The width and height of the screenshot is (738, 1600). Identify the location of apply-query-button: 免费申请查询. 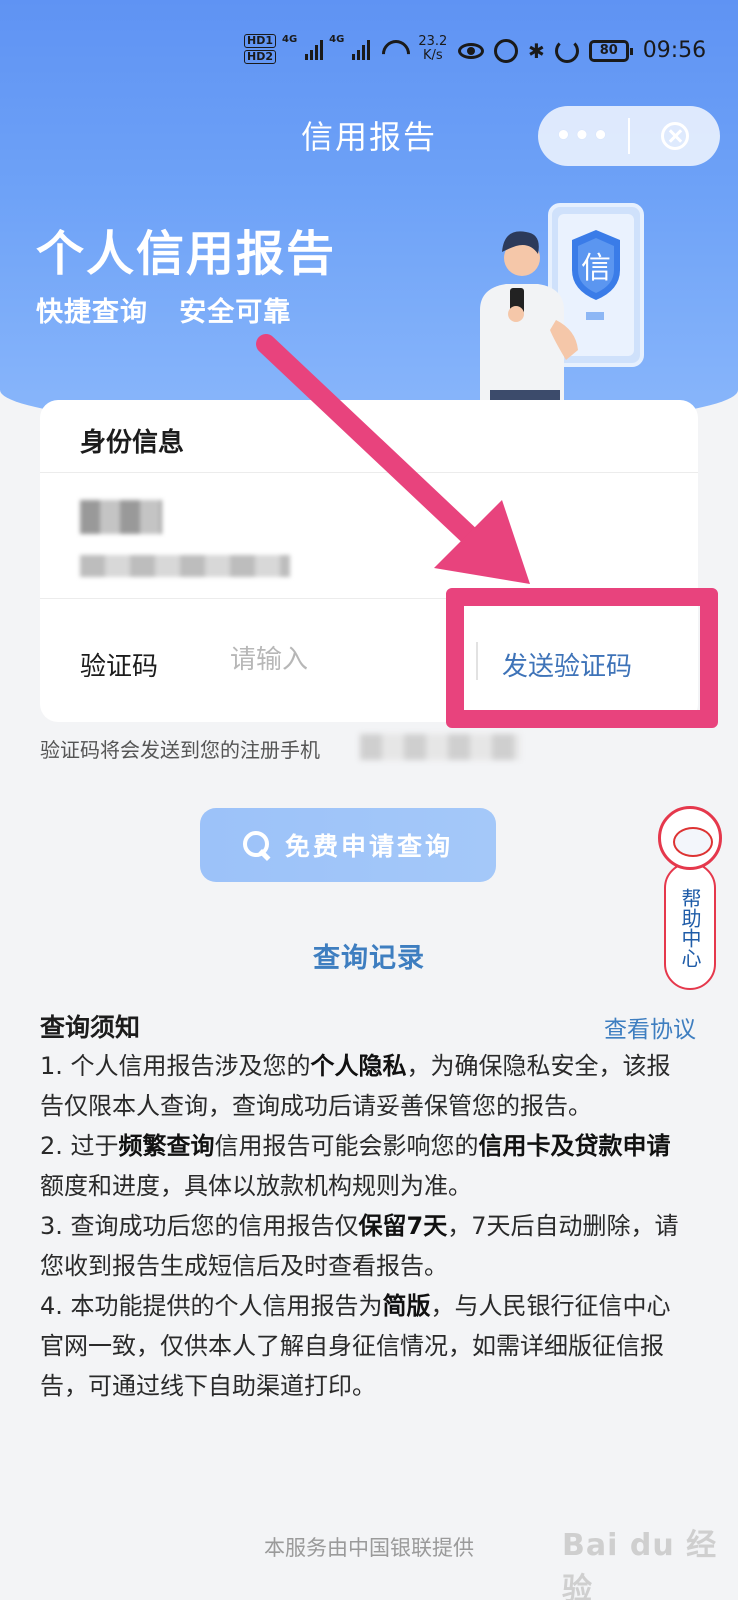
(348, 845).